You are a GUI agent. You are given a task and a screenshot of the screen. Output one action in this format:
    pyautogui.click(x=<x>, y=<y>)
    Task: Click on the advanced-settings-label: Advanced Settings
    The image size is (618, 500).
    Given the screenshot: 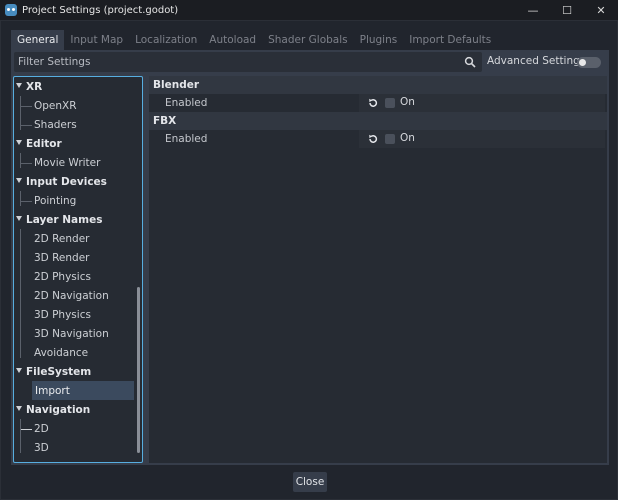 What is the action you would take?
    pyautogui.click(x=536, y=61)
    